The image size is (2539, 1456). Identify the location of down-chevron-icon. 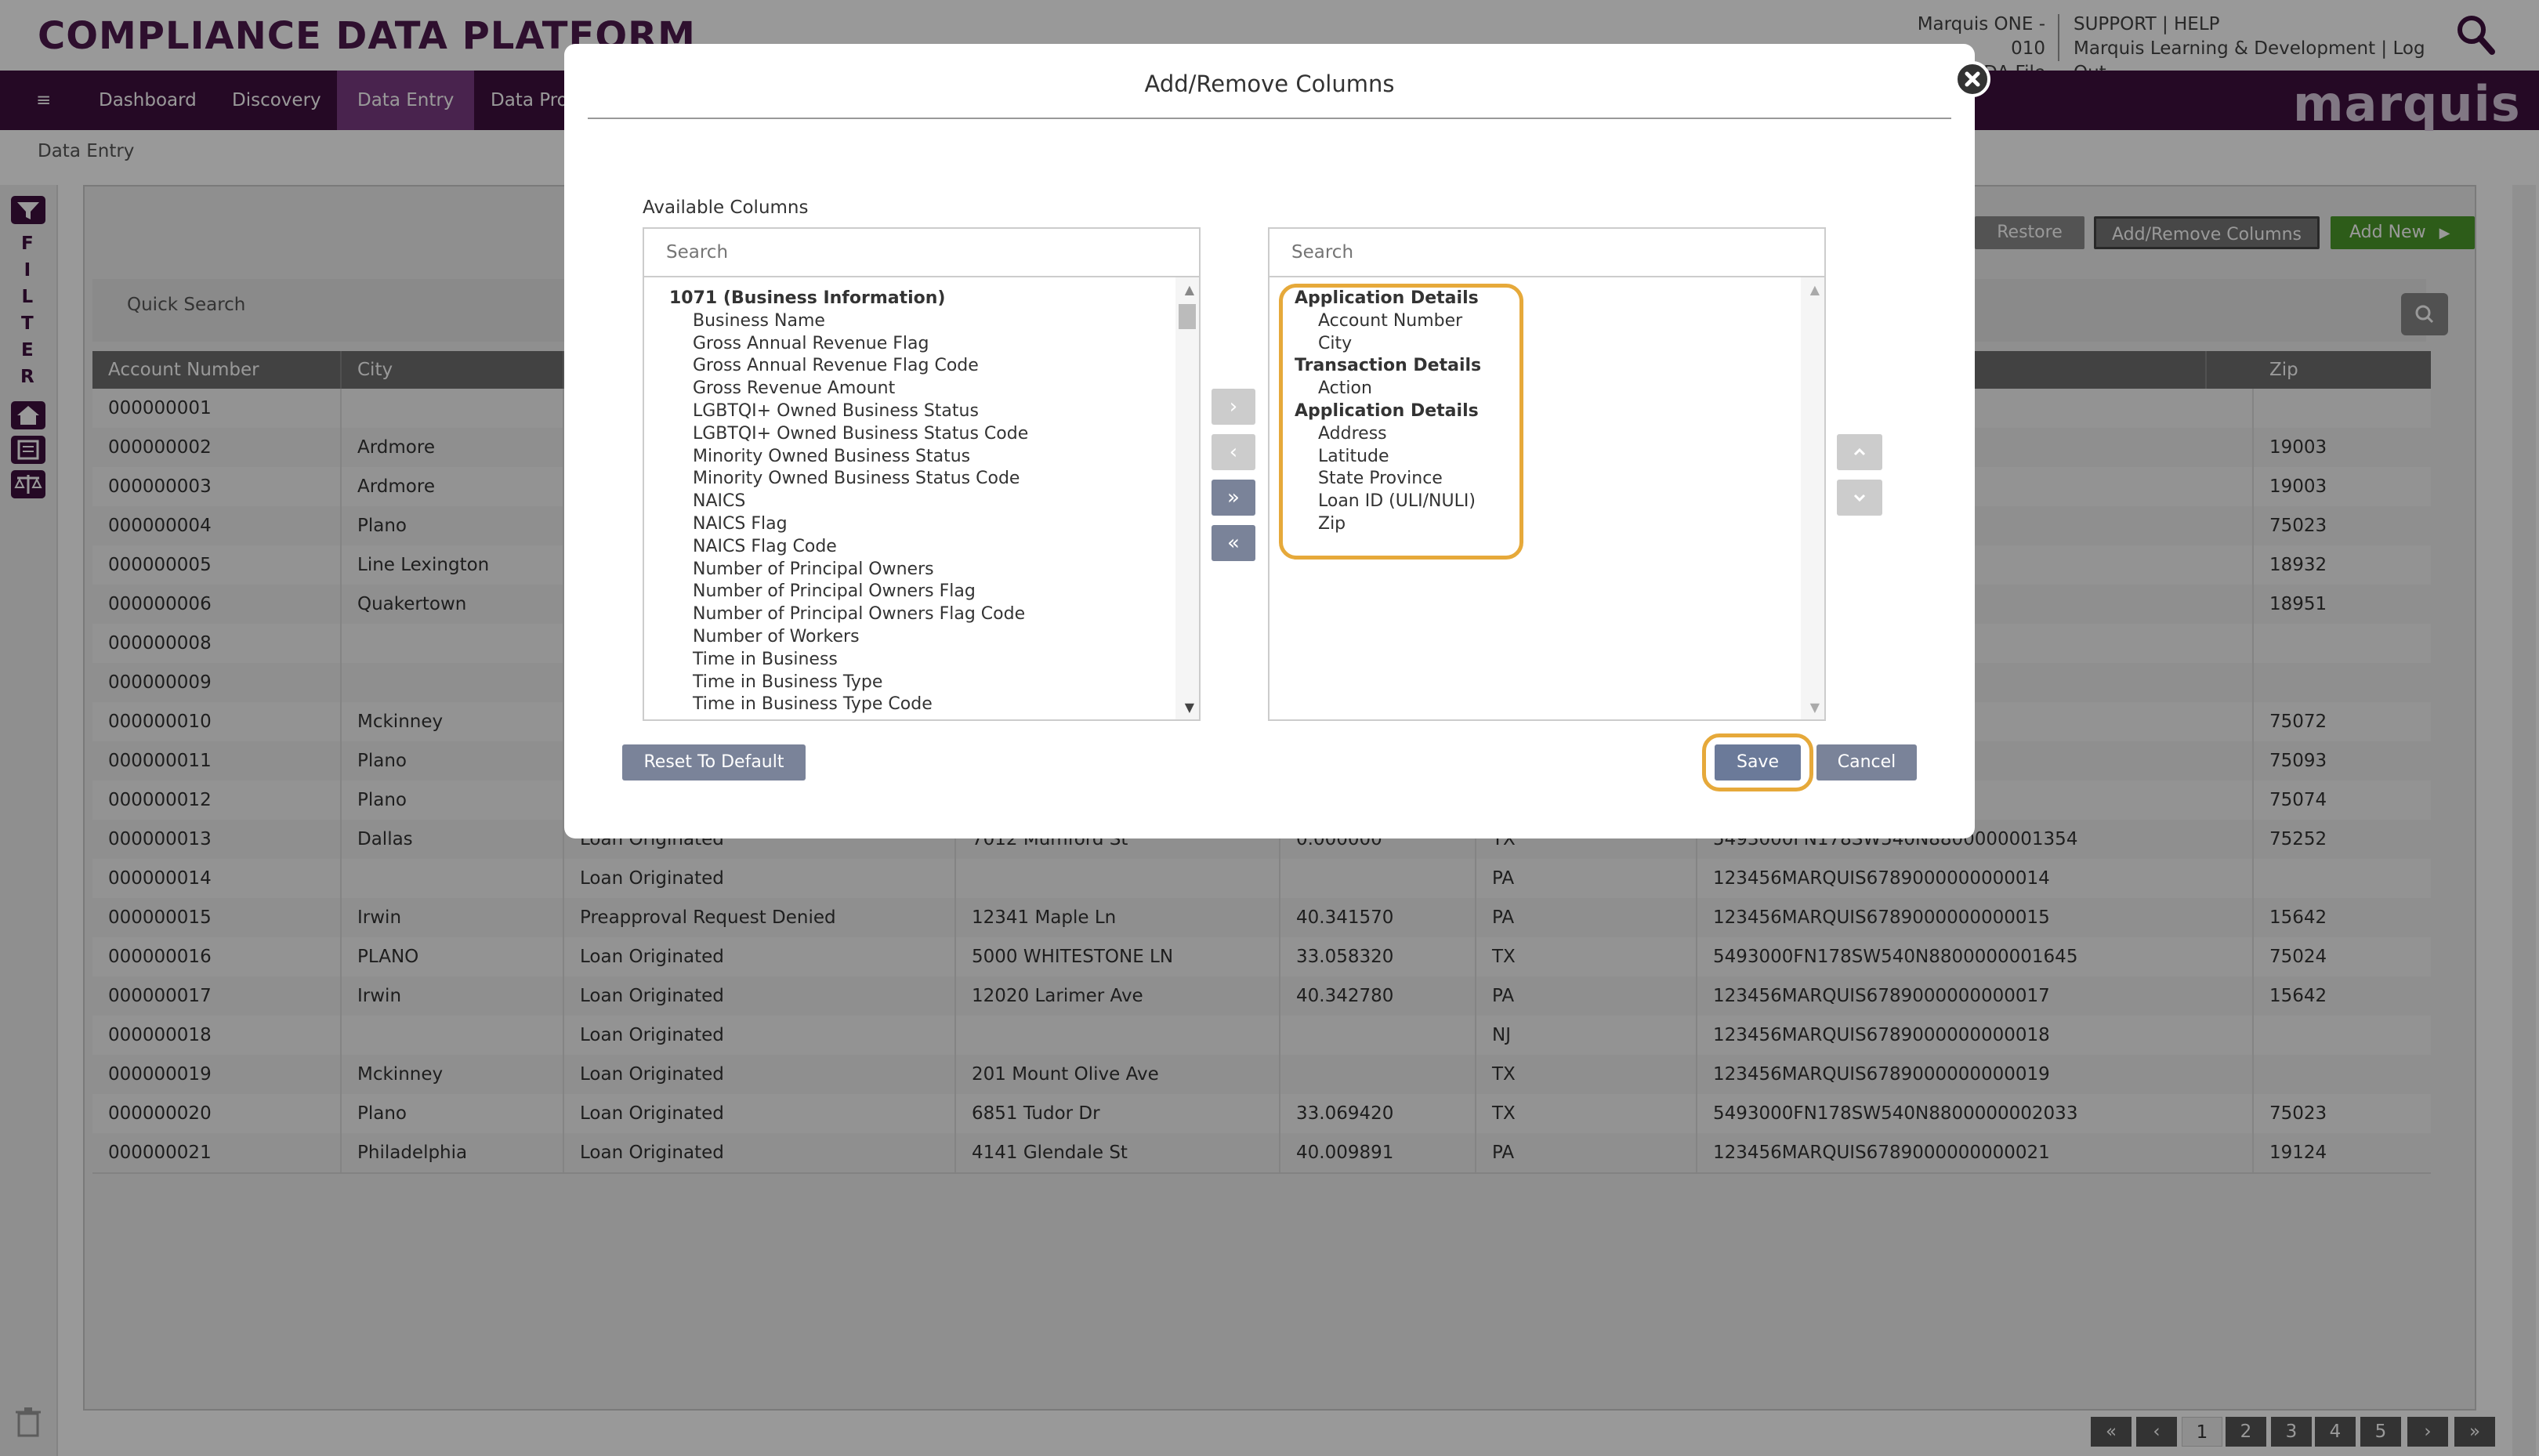
(1859, 498).